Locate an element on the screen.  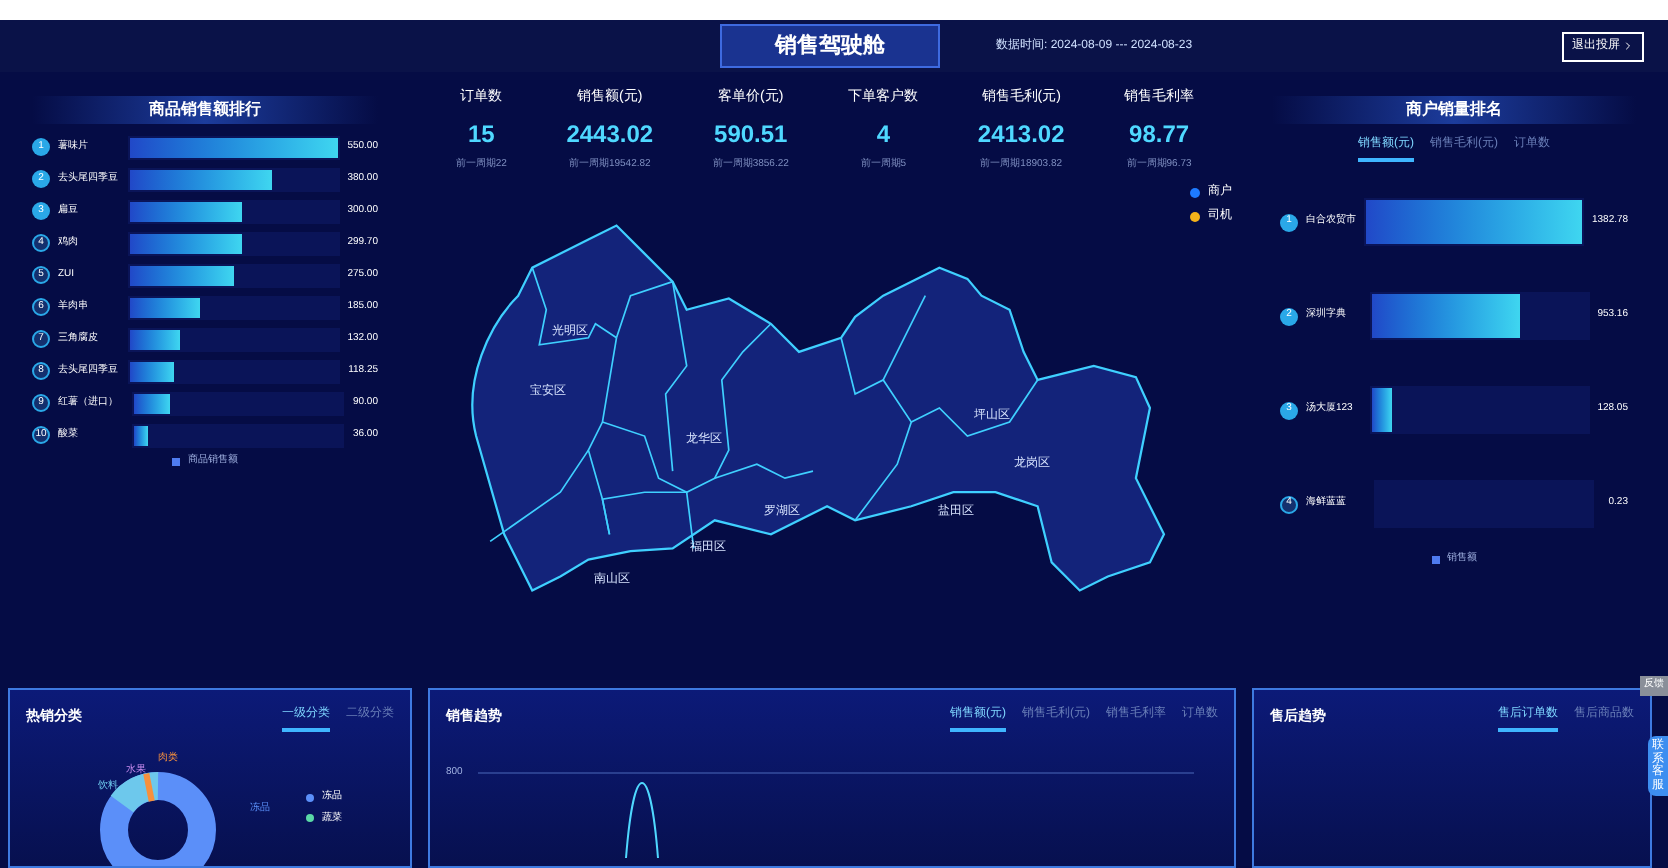
dashboard-title: 销售驾驶舱 is located at coordinates (830, 46).